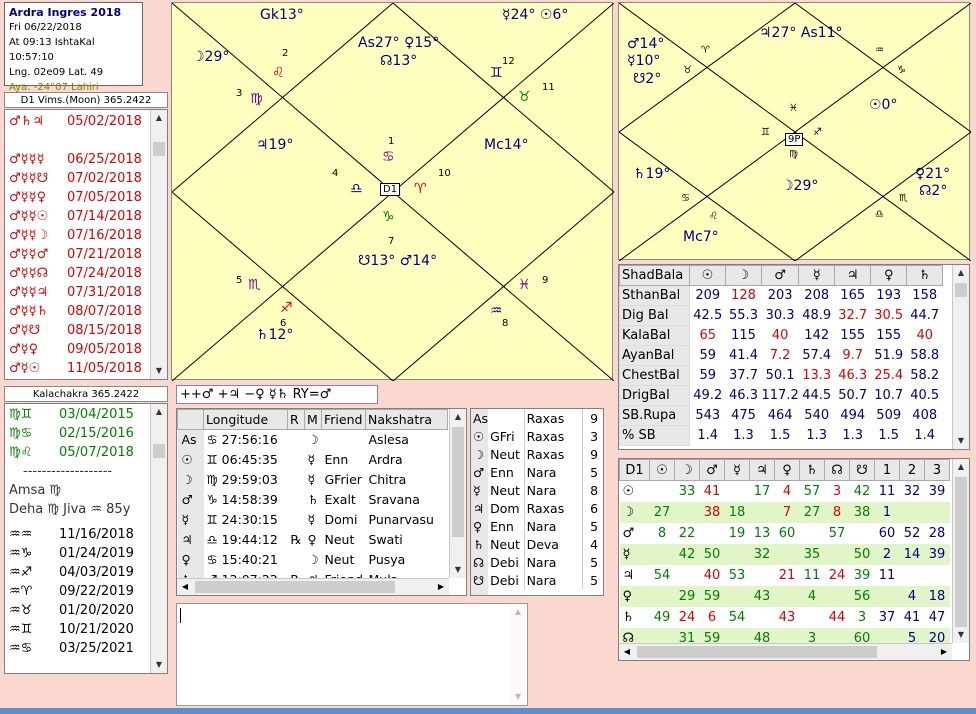 Image resolution: width=976 pixels, height=714 pixels. What do you see at coordinates (781, 415) in the screenshot?
I see `table-row: SB.Rupa 543 475 464 540 494 509 408` at bounding box center [781, 415].